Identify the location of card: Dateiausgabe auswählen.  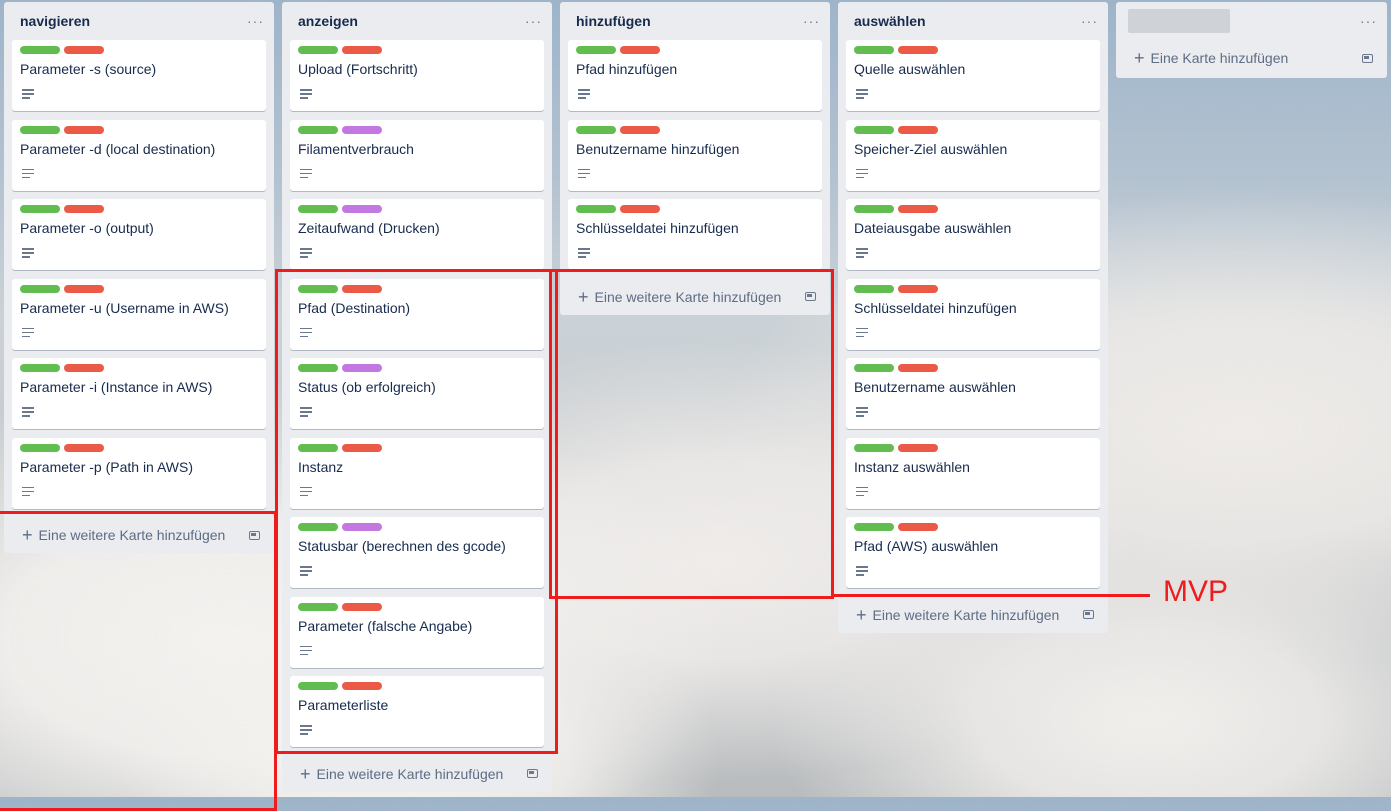
(973, 234).